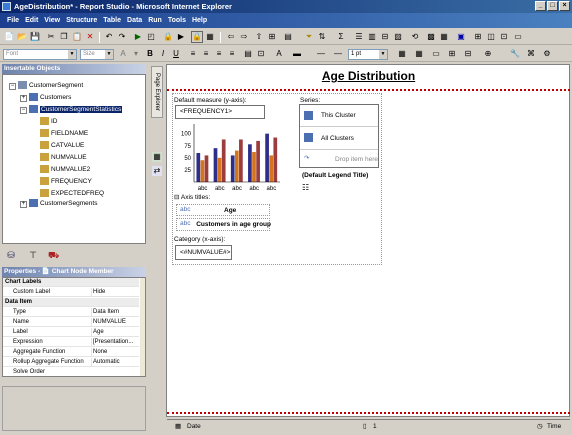 This screenshot has width=572, height=435. What do you see at coordinates (22, 37) in the screenshot?
I see `open-icon: 📂` at bounding box center [22, 37].